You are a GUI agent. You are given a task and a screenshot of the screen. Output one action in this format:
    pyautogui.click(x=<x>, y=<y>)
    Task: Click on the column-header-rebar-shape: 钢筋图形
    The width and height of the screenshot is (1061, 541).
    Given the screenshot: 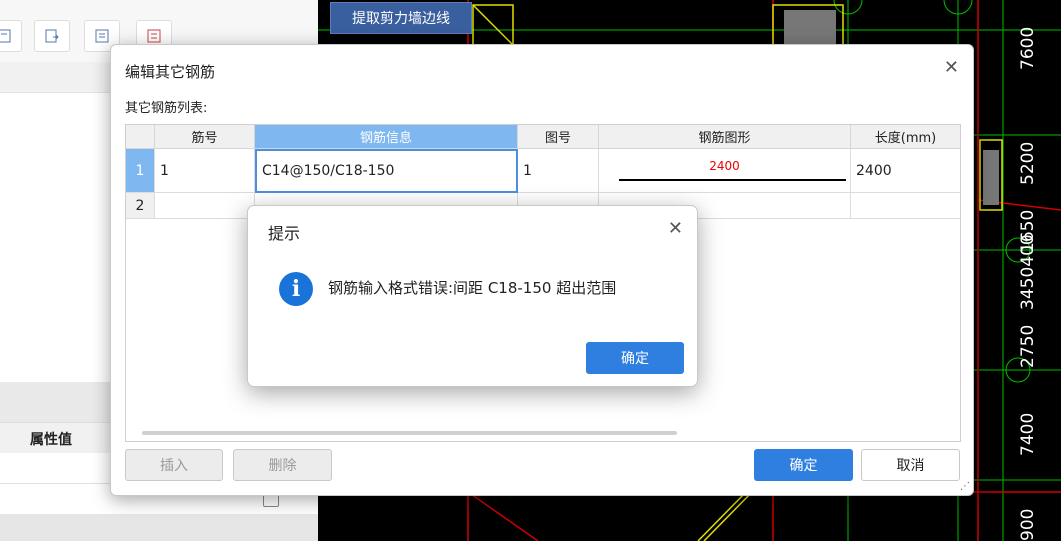 What is the action you would take?
    pyautogui.click(x=725, y=137)
    